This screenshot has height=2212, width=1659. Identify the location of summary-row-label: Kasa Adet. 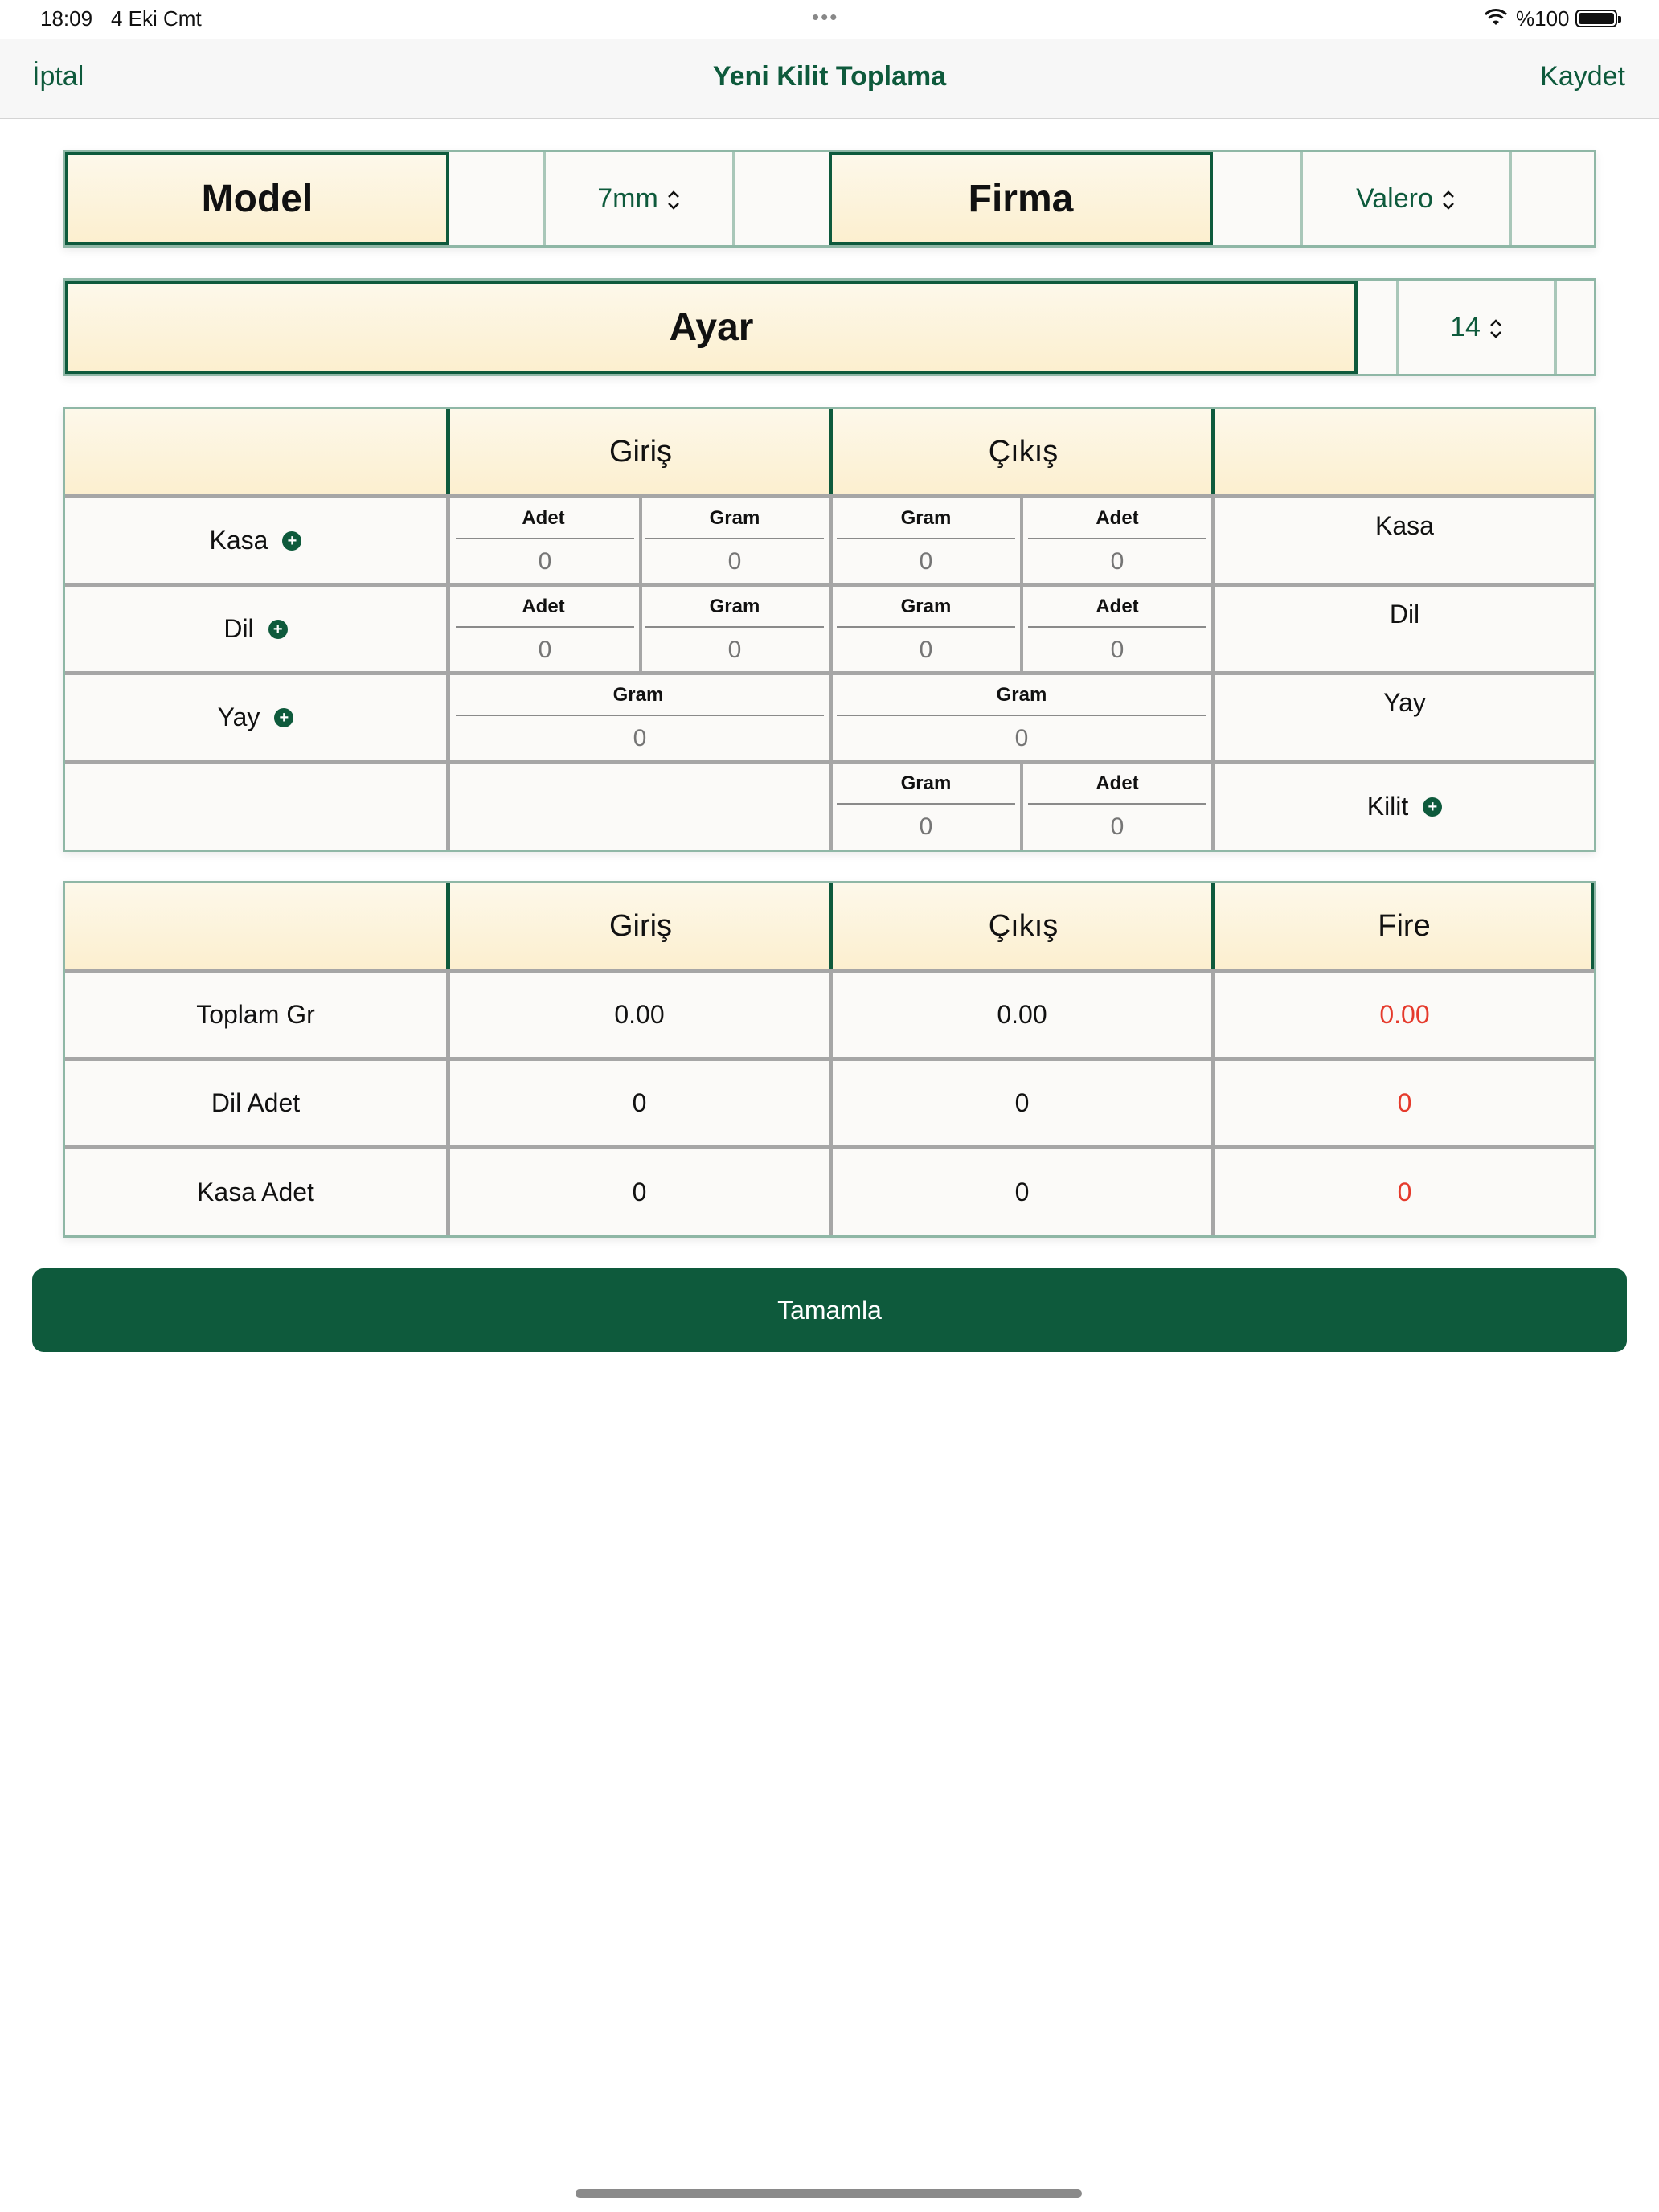
(255, 1192).